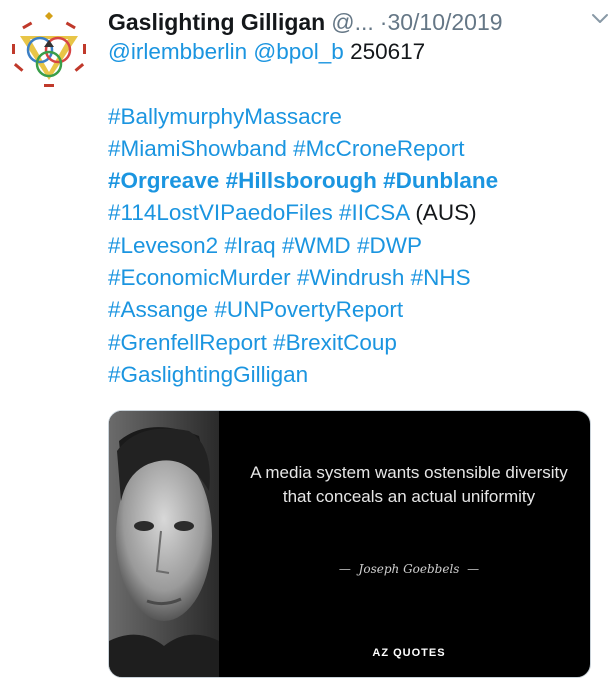 This screenshot has width=616, height=687. Describe the element at coordinates (353, 84) in the screenshot. I see `tweet-line` at that location.